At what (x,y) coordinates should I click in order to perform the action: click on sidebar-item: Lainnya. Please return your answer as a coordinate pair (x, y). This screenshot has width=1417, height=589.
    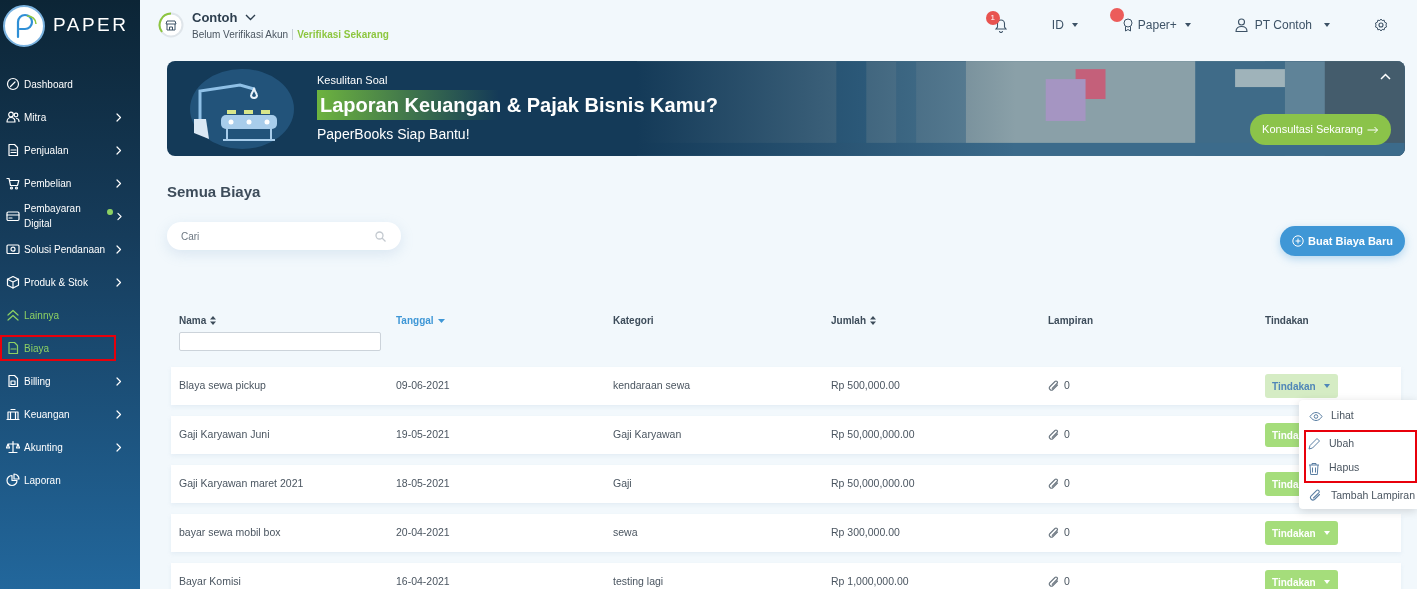
    Looking at the image, I should click on (67, 315).